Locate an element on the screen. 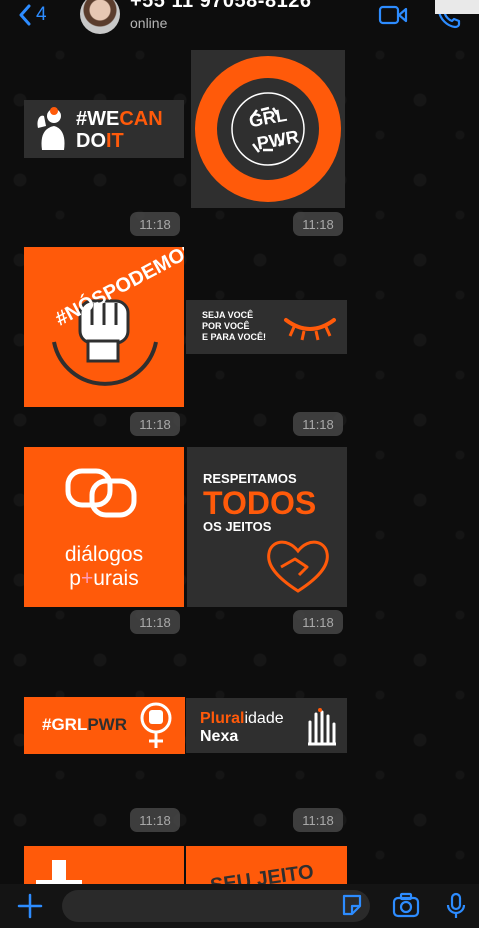 The width and height of the screenshot is (479, 928). status-bar-edge is located at coordinates (457, 7).